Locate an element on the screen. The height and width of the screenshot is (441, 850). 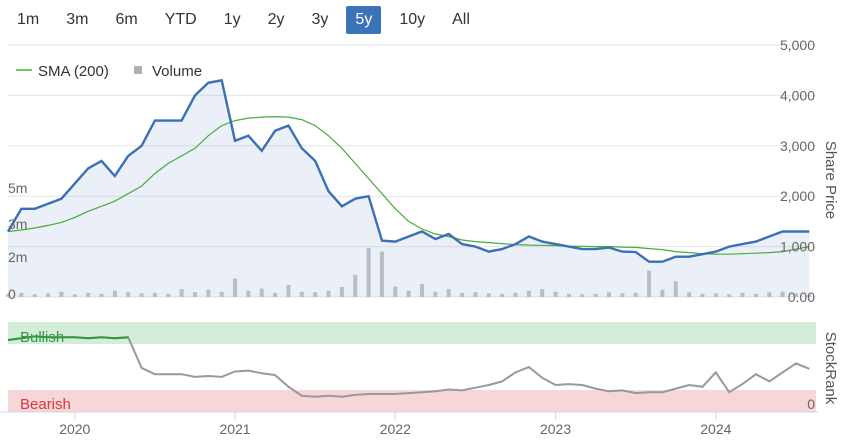
legend: SMA (200) Volume is located at coordinates (109, 71).